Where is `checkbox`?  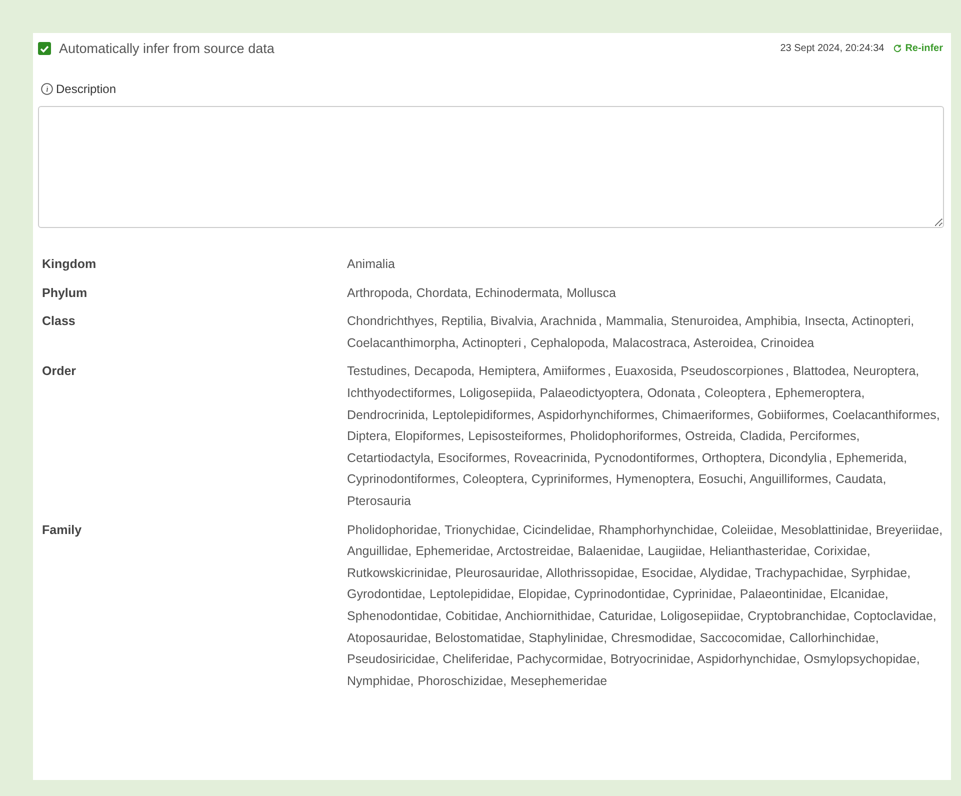 checkbox is located at coordinates (44, 48).